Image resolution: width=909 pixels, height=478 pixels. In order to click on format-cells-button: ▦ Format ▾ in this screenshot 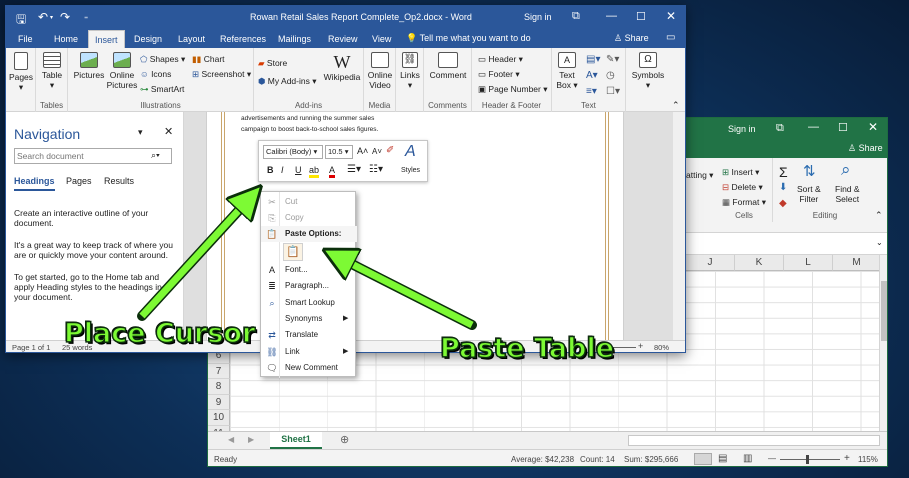, I will do `click(744, 202)`.